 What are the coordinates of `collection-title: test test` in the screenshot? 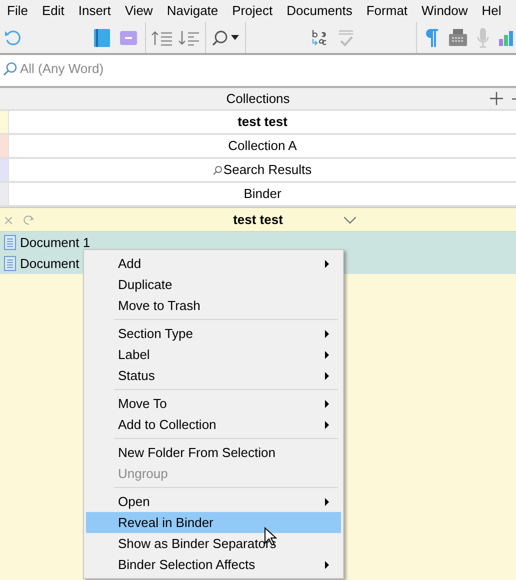 It's located at (258, 219).